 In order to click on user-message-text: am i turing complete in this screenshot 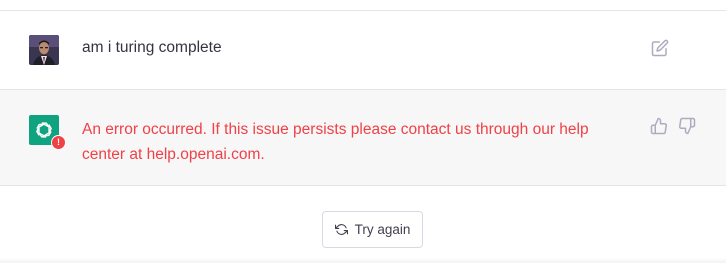, I will do `click(152, 47)`.